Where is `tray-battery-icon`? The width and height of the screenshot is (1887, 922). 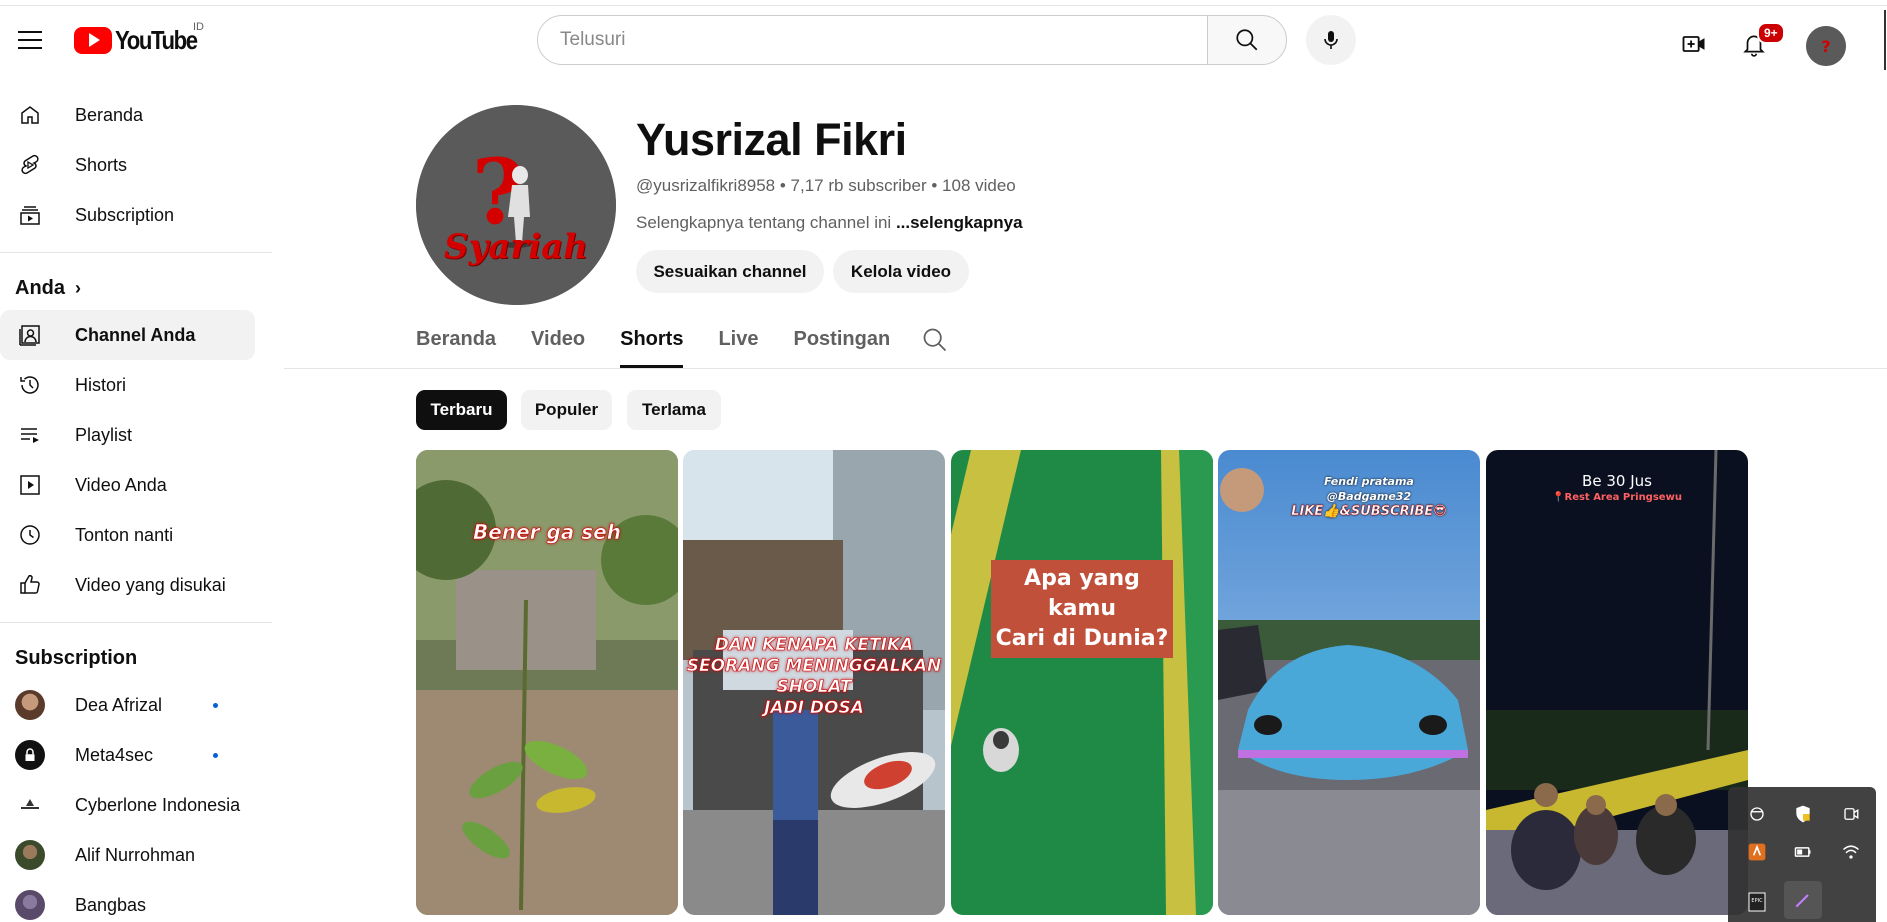
tray-battery-icon is located at coordinates (1803, 852).